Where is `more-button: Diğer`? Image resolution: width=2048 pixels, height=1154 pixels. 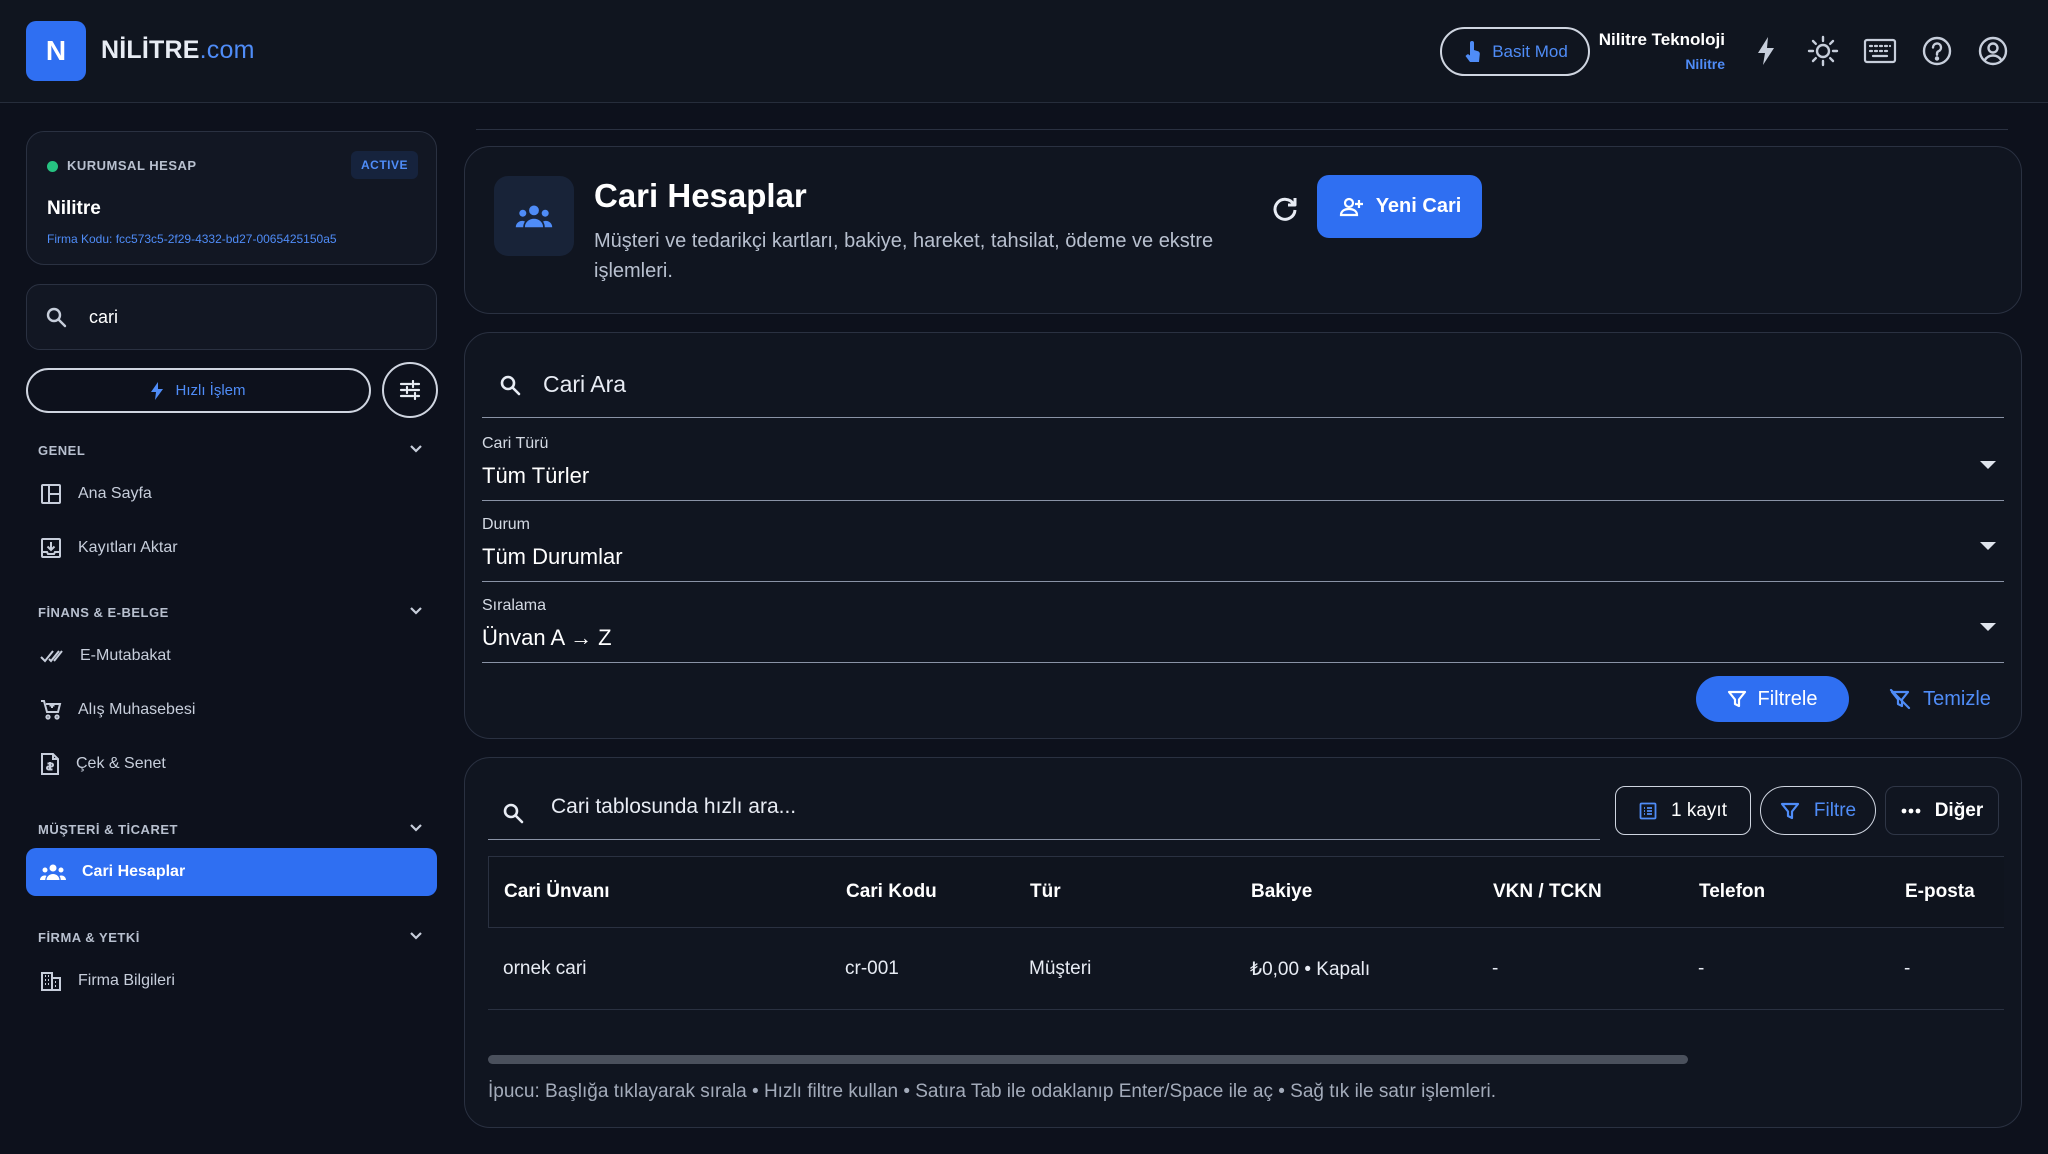
more-button: Diğer is located at coordinates (1942, 810).